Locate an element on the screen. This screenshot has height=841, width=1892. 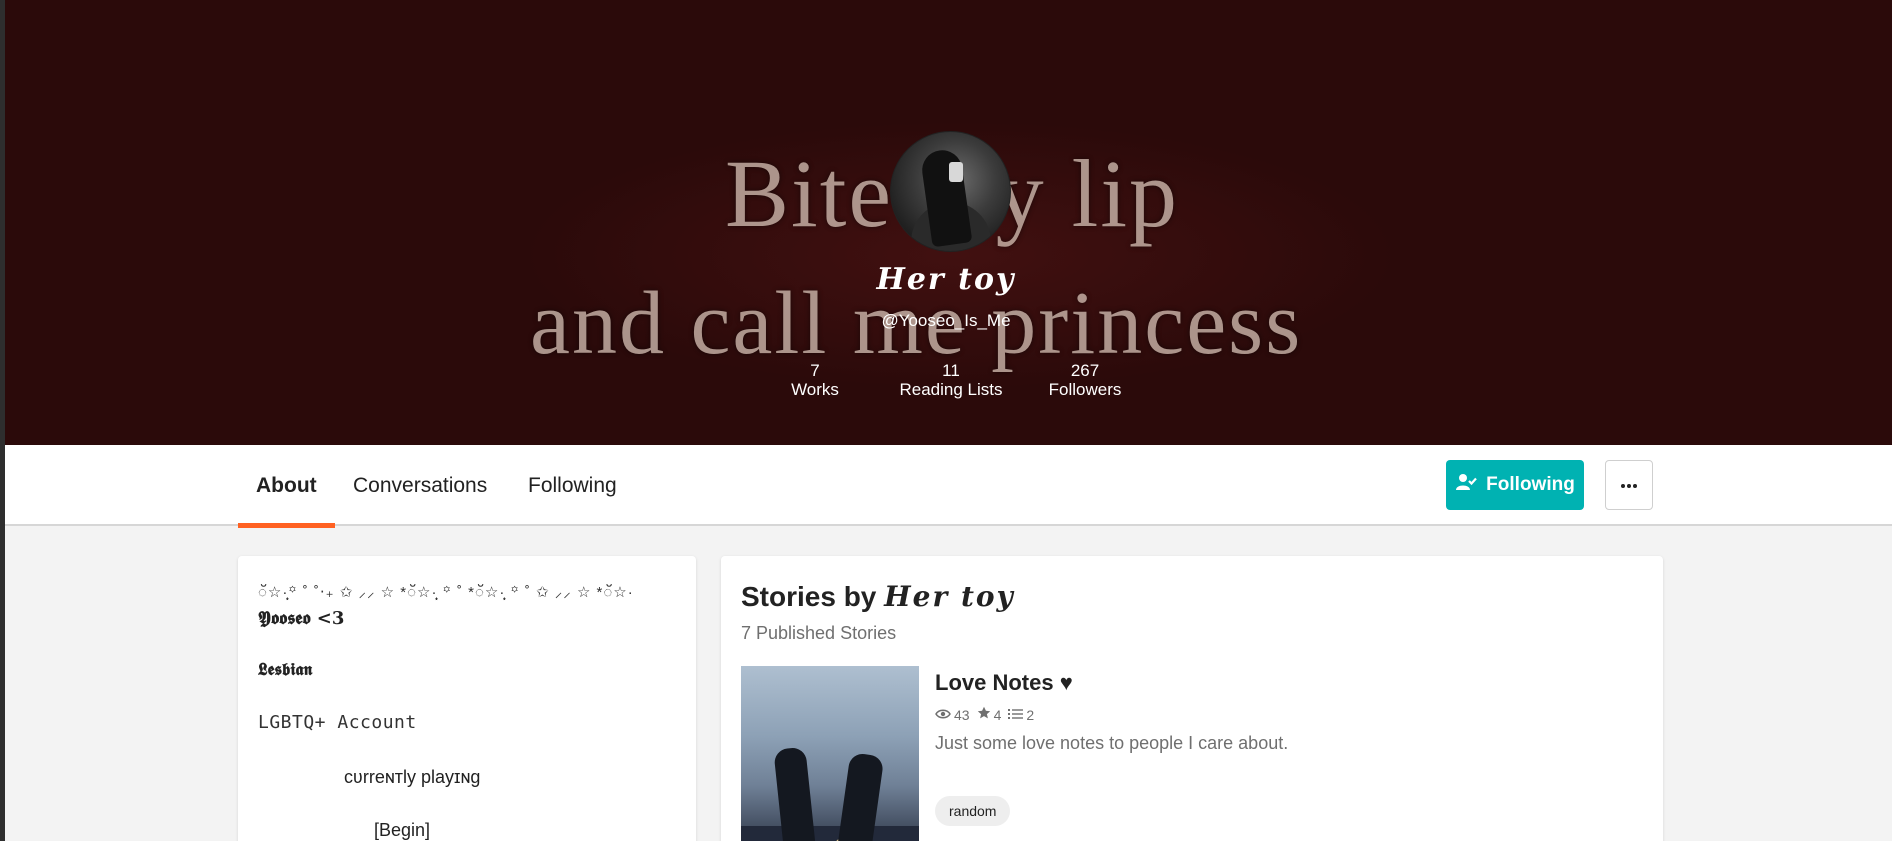
profile-nav-bar: About Conversations Following Following is located at coordinates (948, 486).